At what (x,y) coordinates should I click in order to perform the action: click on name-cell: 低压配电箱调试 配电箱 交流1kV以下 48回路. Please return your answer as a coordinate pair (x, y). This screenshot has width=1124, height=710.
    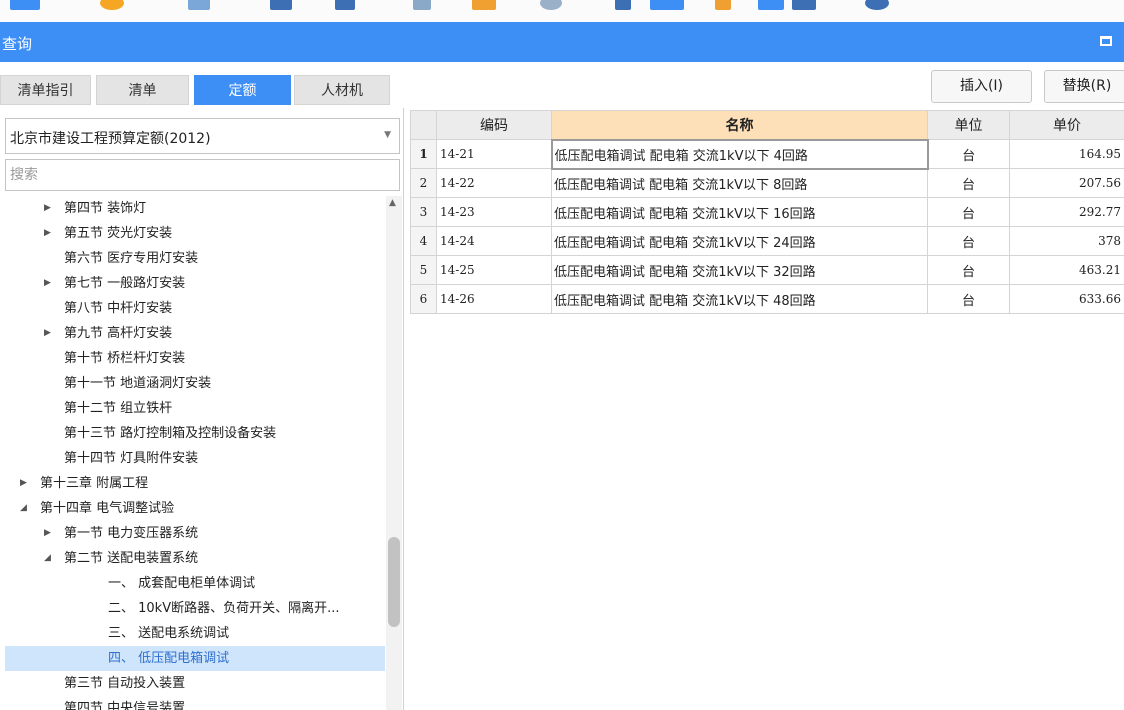
    Looking at the image, I should click on (739, 299).